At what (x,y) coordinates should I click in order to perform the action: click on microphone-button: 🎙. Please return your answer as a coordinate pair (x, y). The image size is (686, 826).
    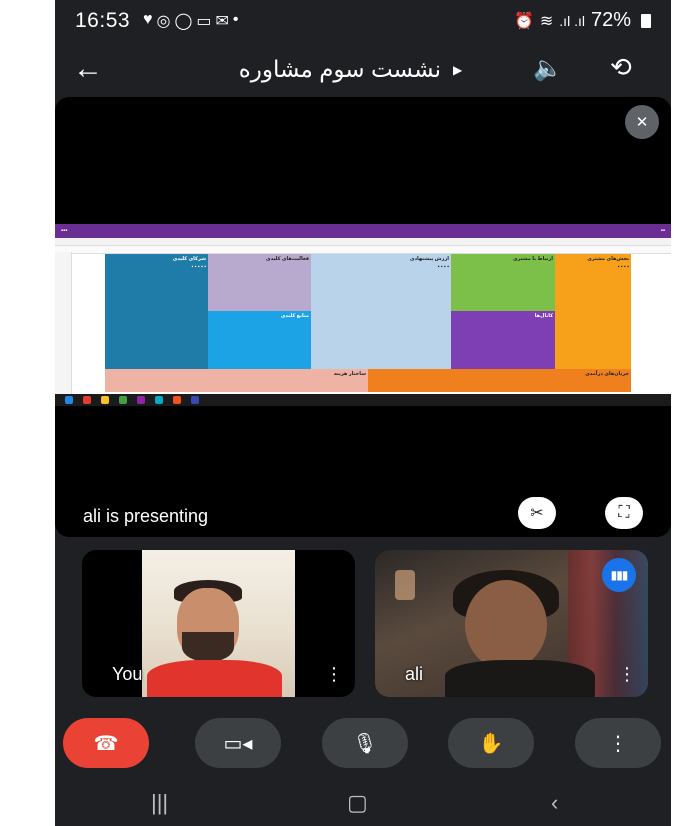
    Looking at the image, I should click on (365, 743).